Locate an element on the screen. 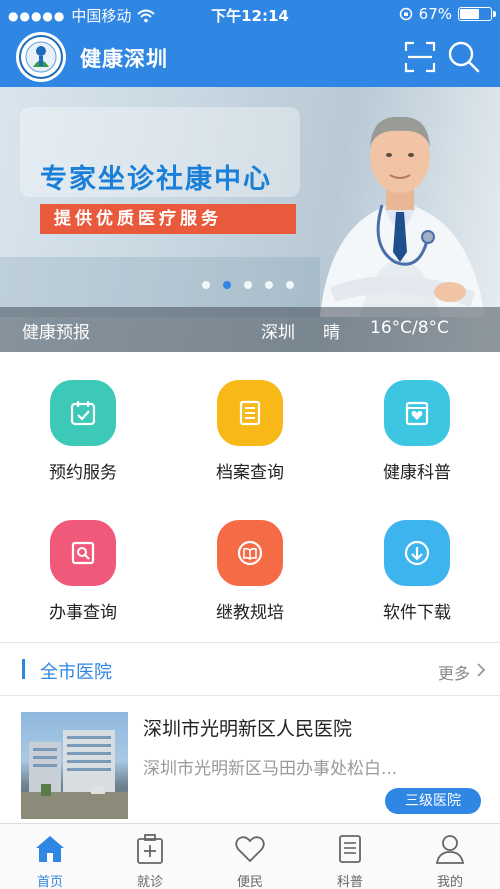  home-icon is located at coordinates (50, 849).